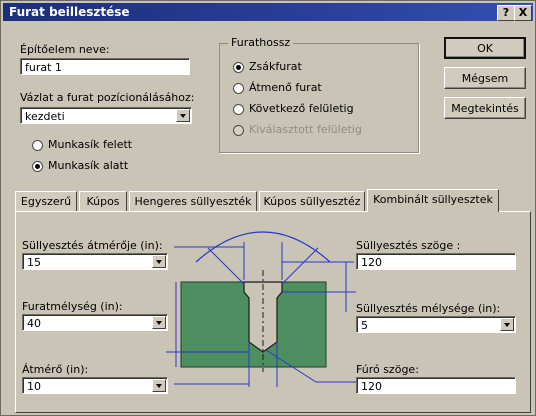  I want to click on countersink-depth-value: 5, so click(364, 325).